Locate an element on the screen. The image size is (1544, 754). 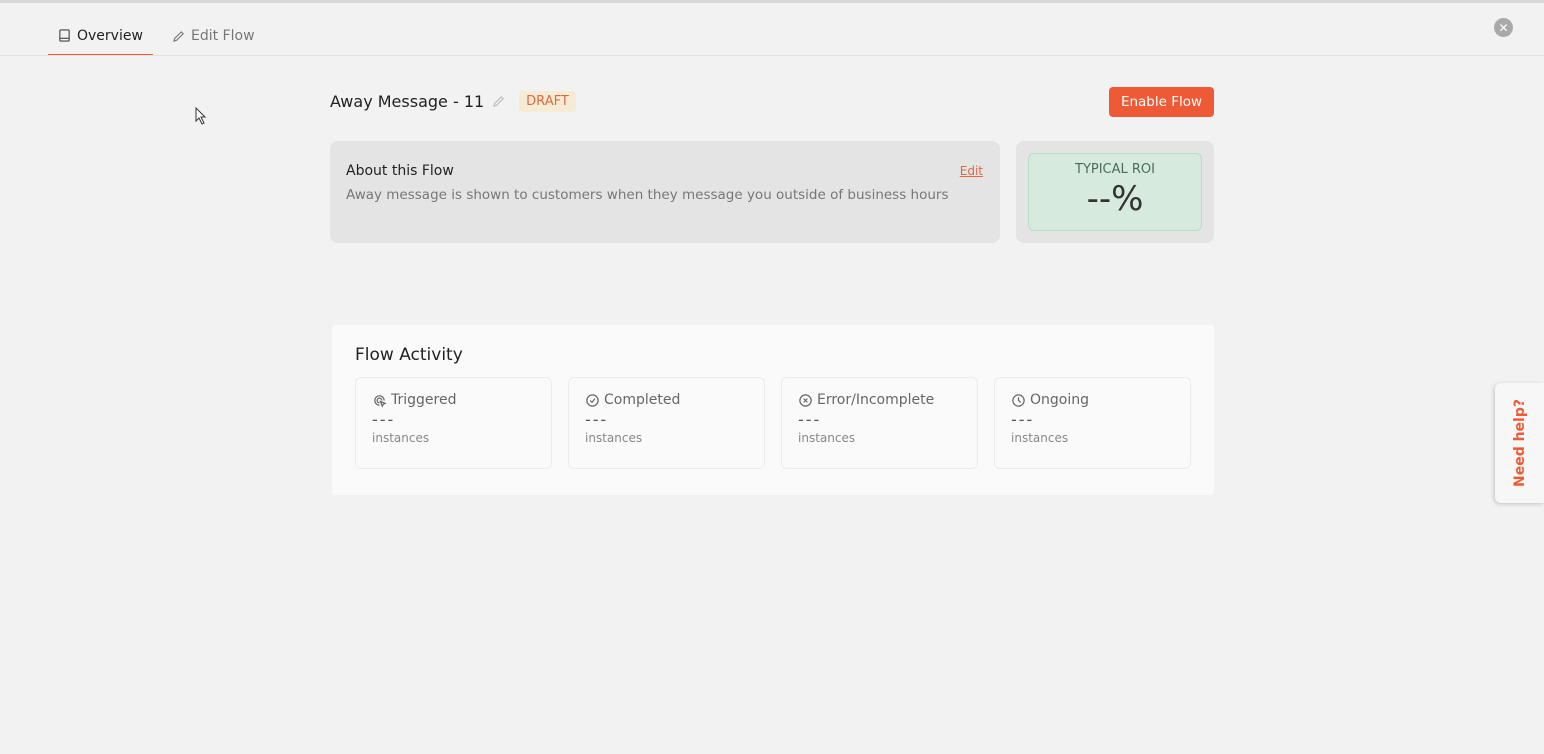
roi-card: TYPICAL ROI --% is located at coordinates (1115, 192).